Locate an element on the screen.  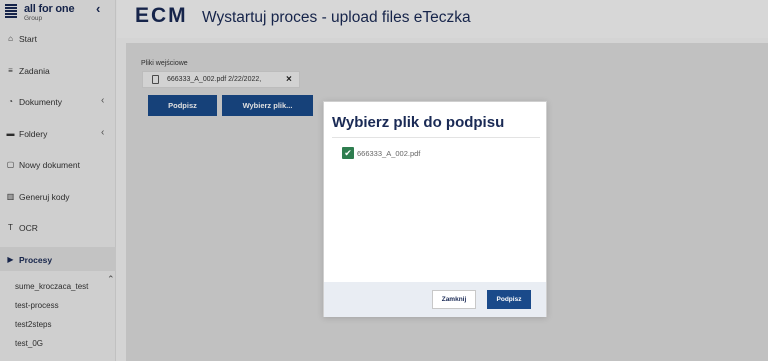
checkbox-label: 666333_A_002.pdf is located at coordinates (389, 153).